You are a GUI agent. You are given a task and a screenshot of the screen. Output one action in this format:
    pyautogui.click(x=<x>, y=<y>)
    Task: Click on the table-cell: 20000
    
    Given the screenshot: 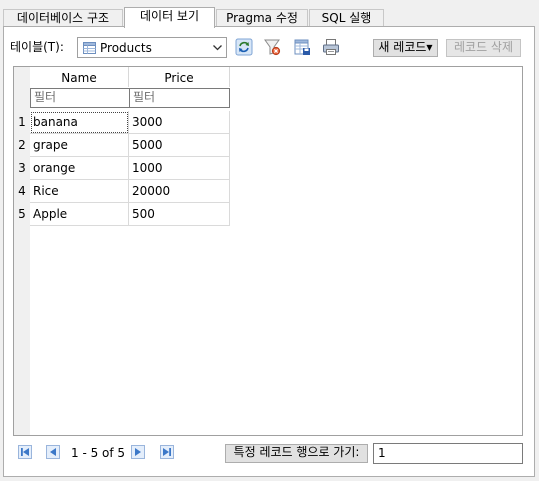 What is the action you would take?
    pyautogui.click(x=179, y=191)
    